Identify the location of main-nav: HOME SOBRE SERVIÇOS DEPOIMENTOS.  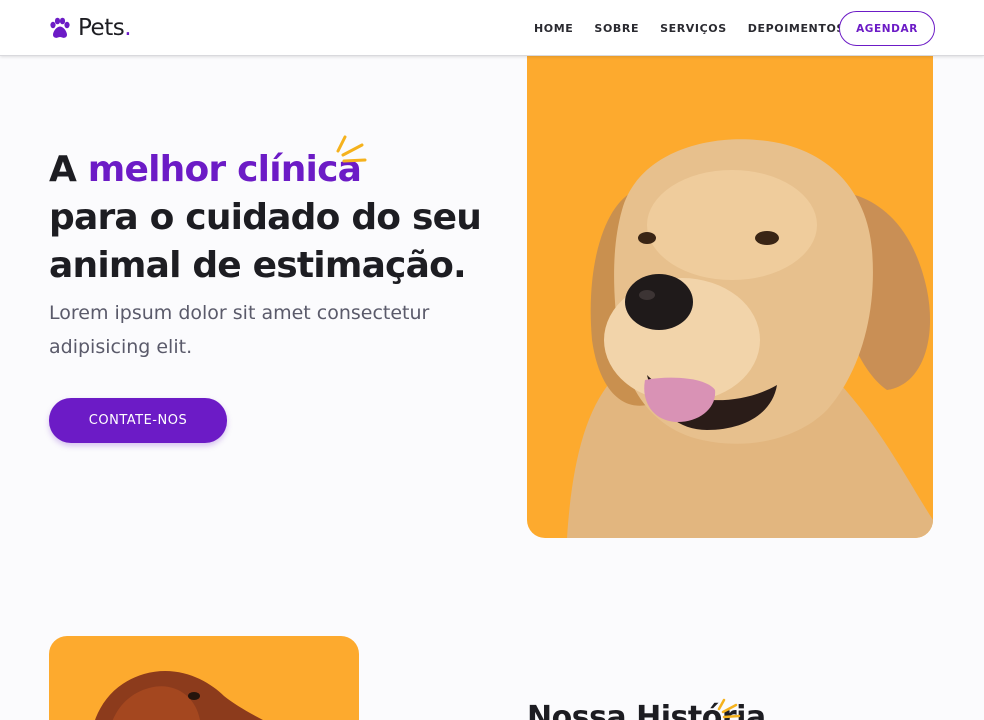
(700, 28).